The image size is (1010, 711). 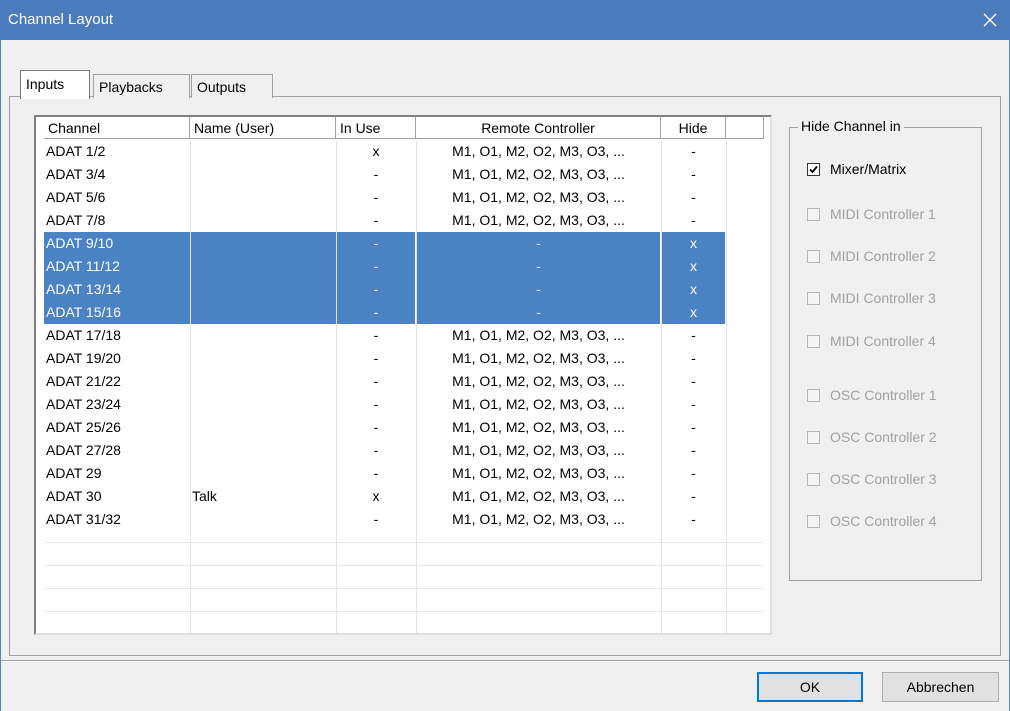 I want to click on table-row: ADAT 21/22 - M1, O1, M2, O2, M3, O3, ... -, so click(x=404, y=381).